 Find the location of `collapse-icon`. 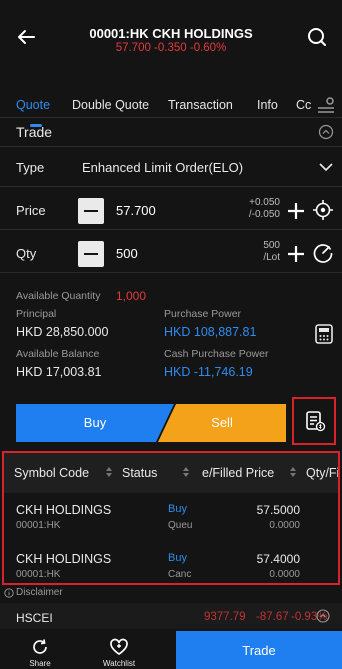

collapse-icon is located at coordinates (326, 132).